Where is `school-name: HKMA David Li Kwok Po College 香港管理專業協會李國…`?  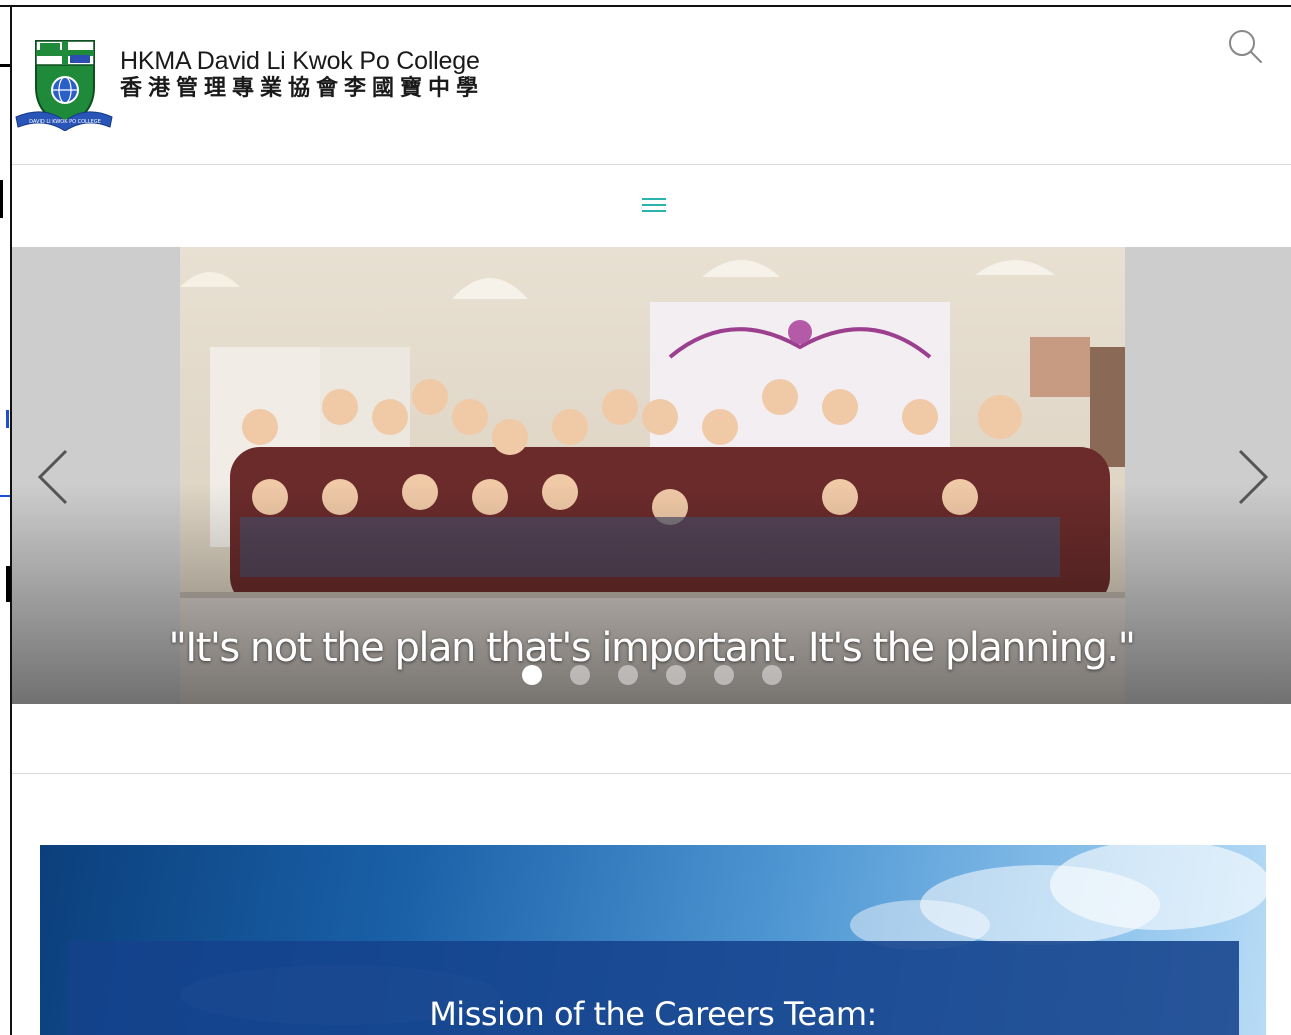 school-name: HKMA David Li Kwok Po College 香港管理專業協會李國… is located at coordinates (302, 74).